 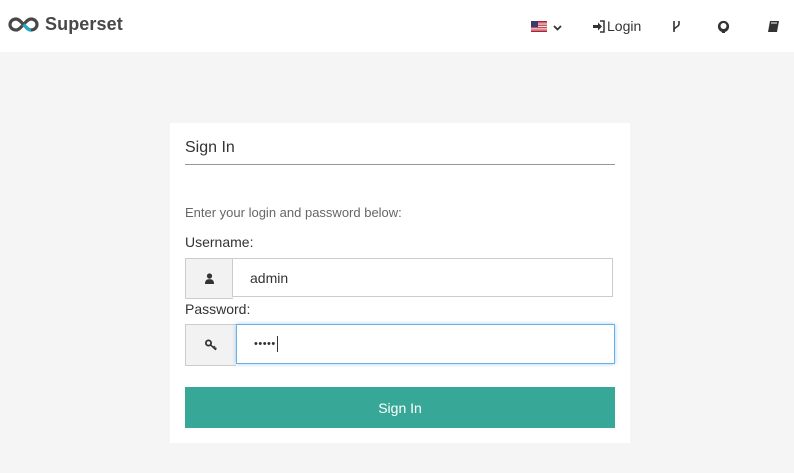 I want to click on branch-icon, so click(x=676, y=26).